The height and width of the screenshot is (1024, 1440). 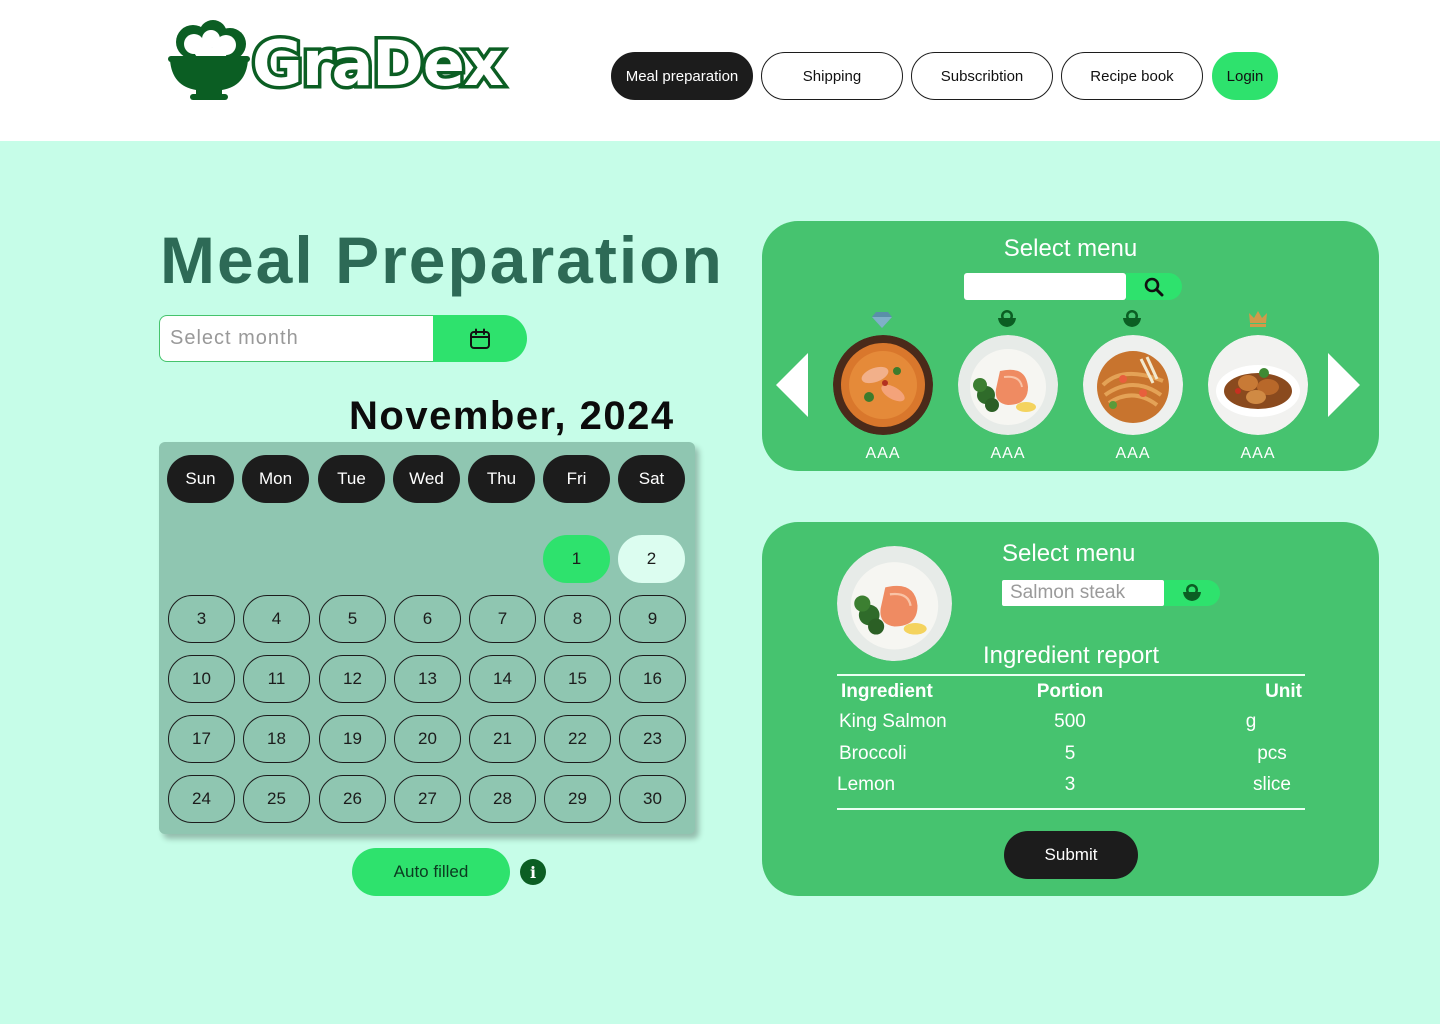 What do you see at coordinates (982, 76) in the screenshot?
I see `nav-subscription: Subscribtion` at bounding box center [982, 76].